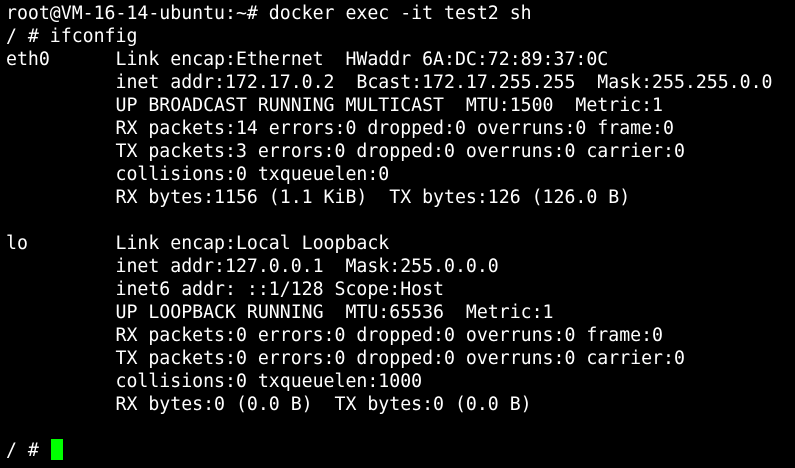  I want to click on shell-prompt: / #, so click(28, 450).